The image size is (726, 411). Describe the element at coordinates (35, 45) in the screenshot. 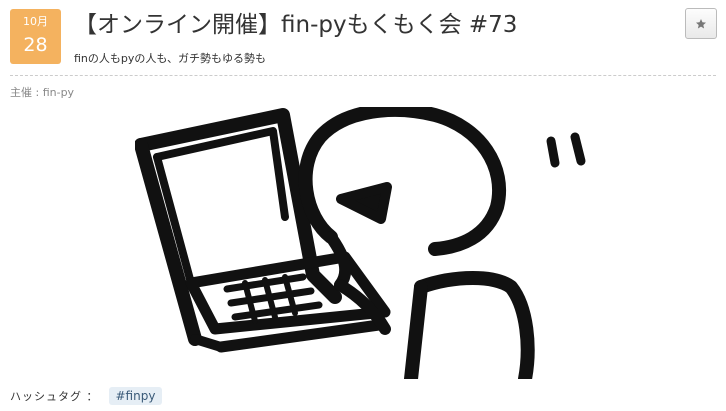

I see `event-day: 28` at that location.